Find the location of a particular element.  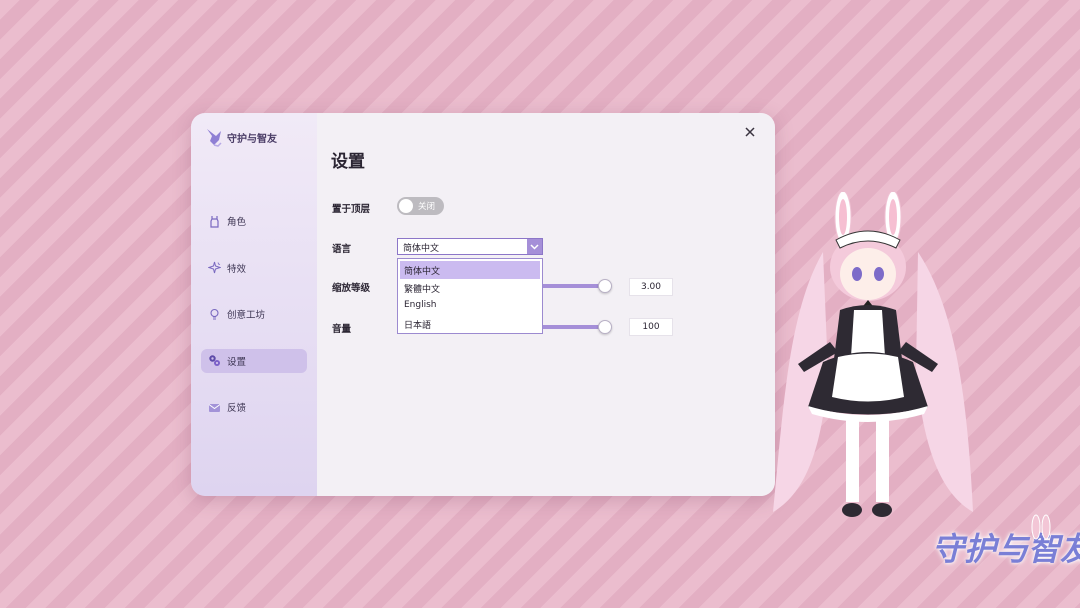

sidebar-item-label: 角色 is located at coordinates (237, 222).